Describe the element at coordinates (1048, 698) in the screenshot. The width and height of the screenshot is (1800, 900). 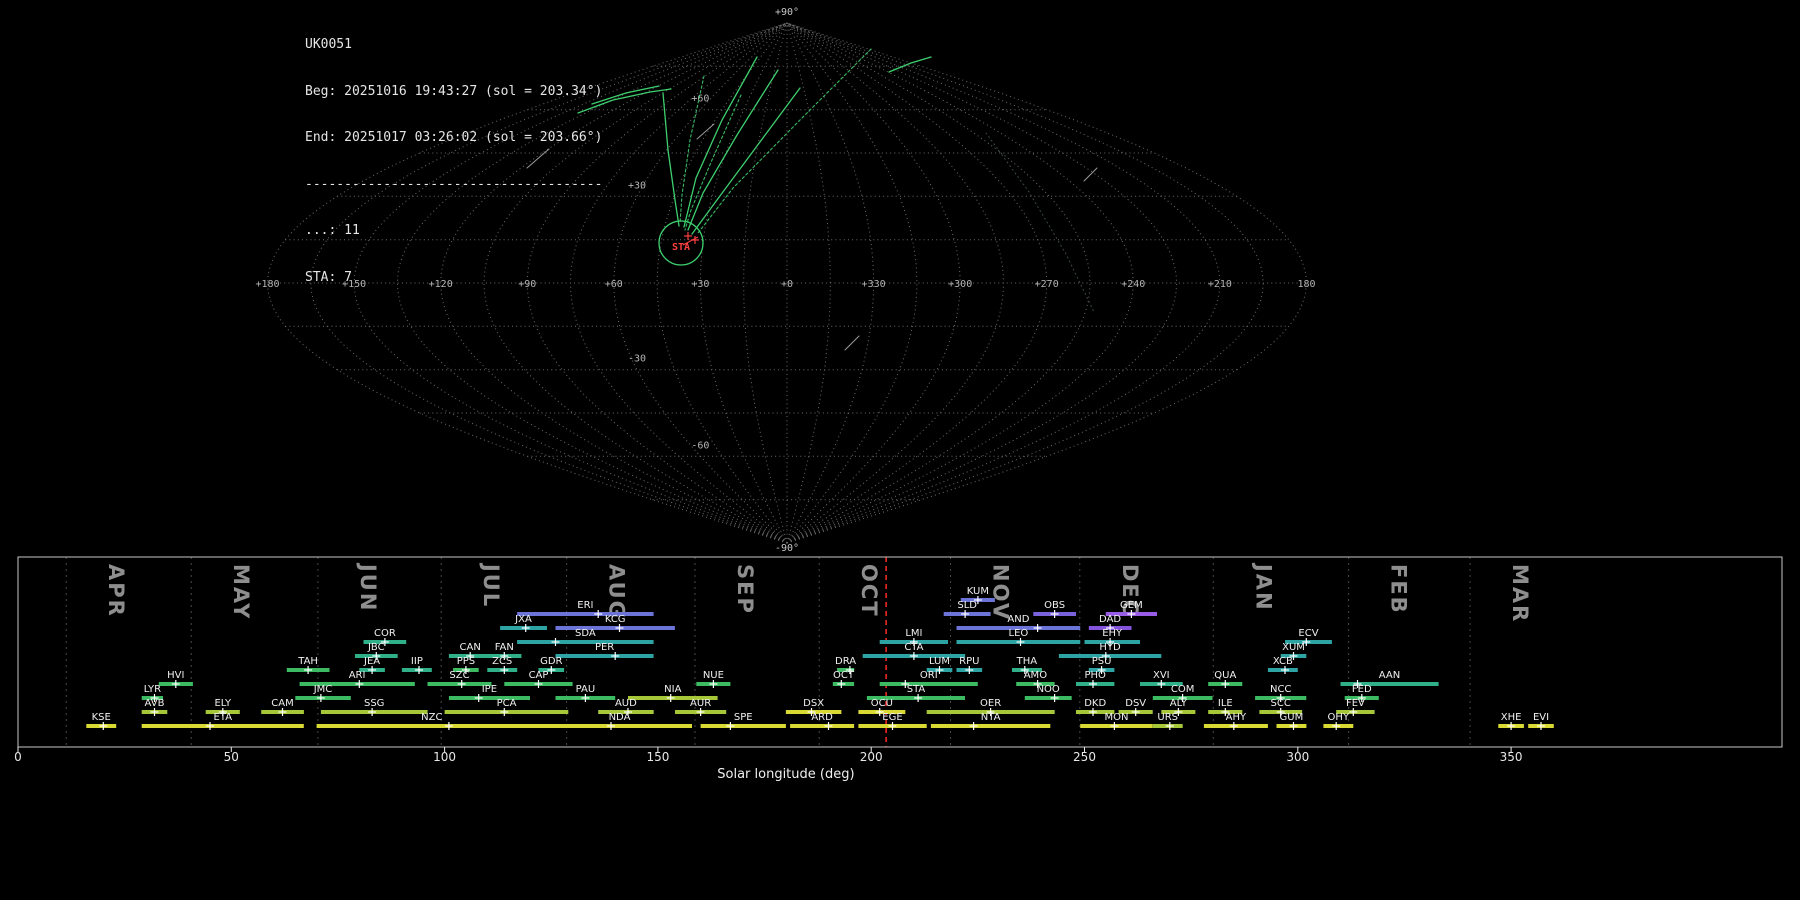
I see `shower-bar-NOO` at that location.